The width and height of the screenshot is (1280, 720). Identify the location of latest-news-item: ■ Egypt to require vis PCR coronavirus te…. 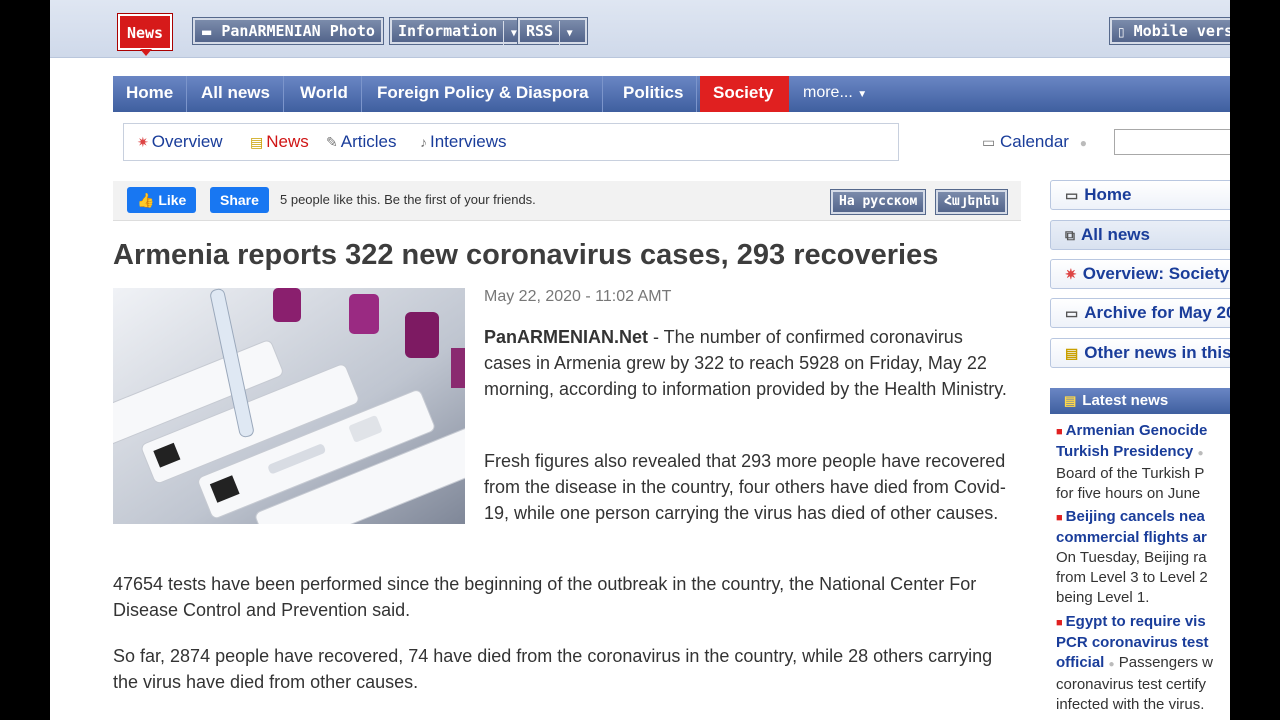
(1143, 663).